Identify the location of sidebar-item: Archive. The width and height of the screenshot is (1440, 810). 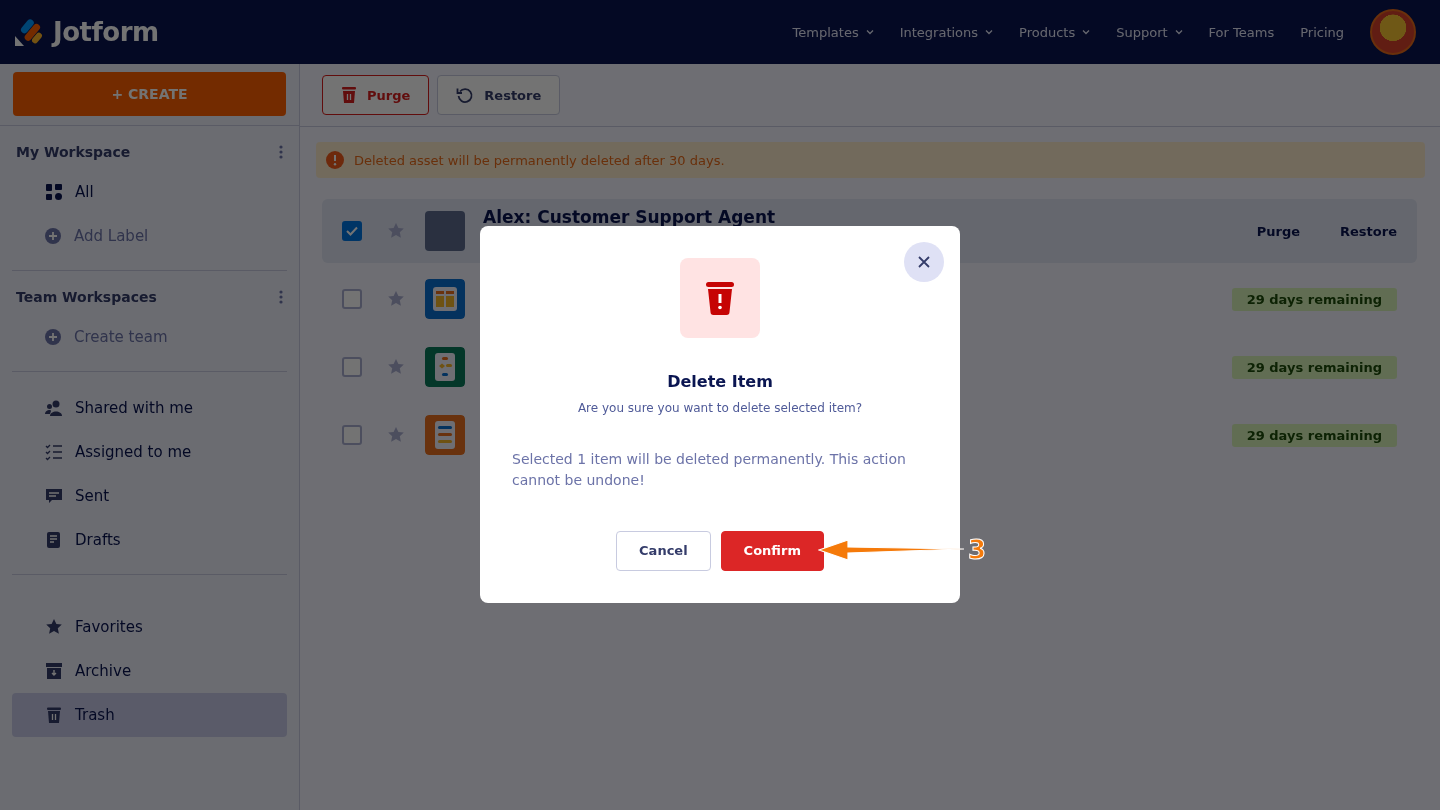
(149, 671).